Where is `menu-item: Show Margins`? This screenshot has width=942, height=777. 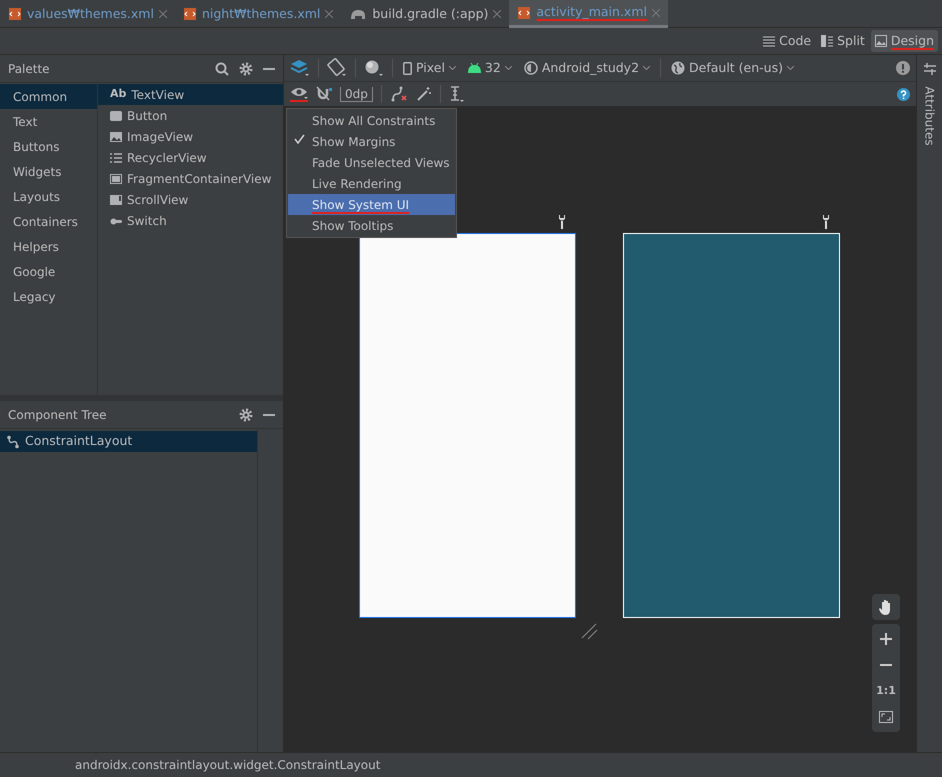 menu-item: Show Margins is located at coordinates (371, 141).